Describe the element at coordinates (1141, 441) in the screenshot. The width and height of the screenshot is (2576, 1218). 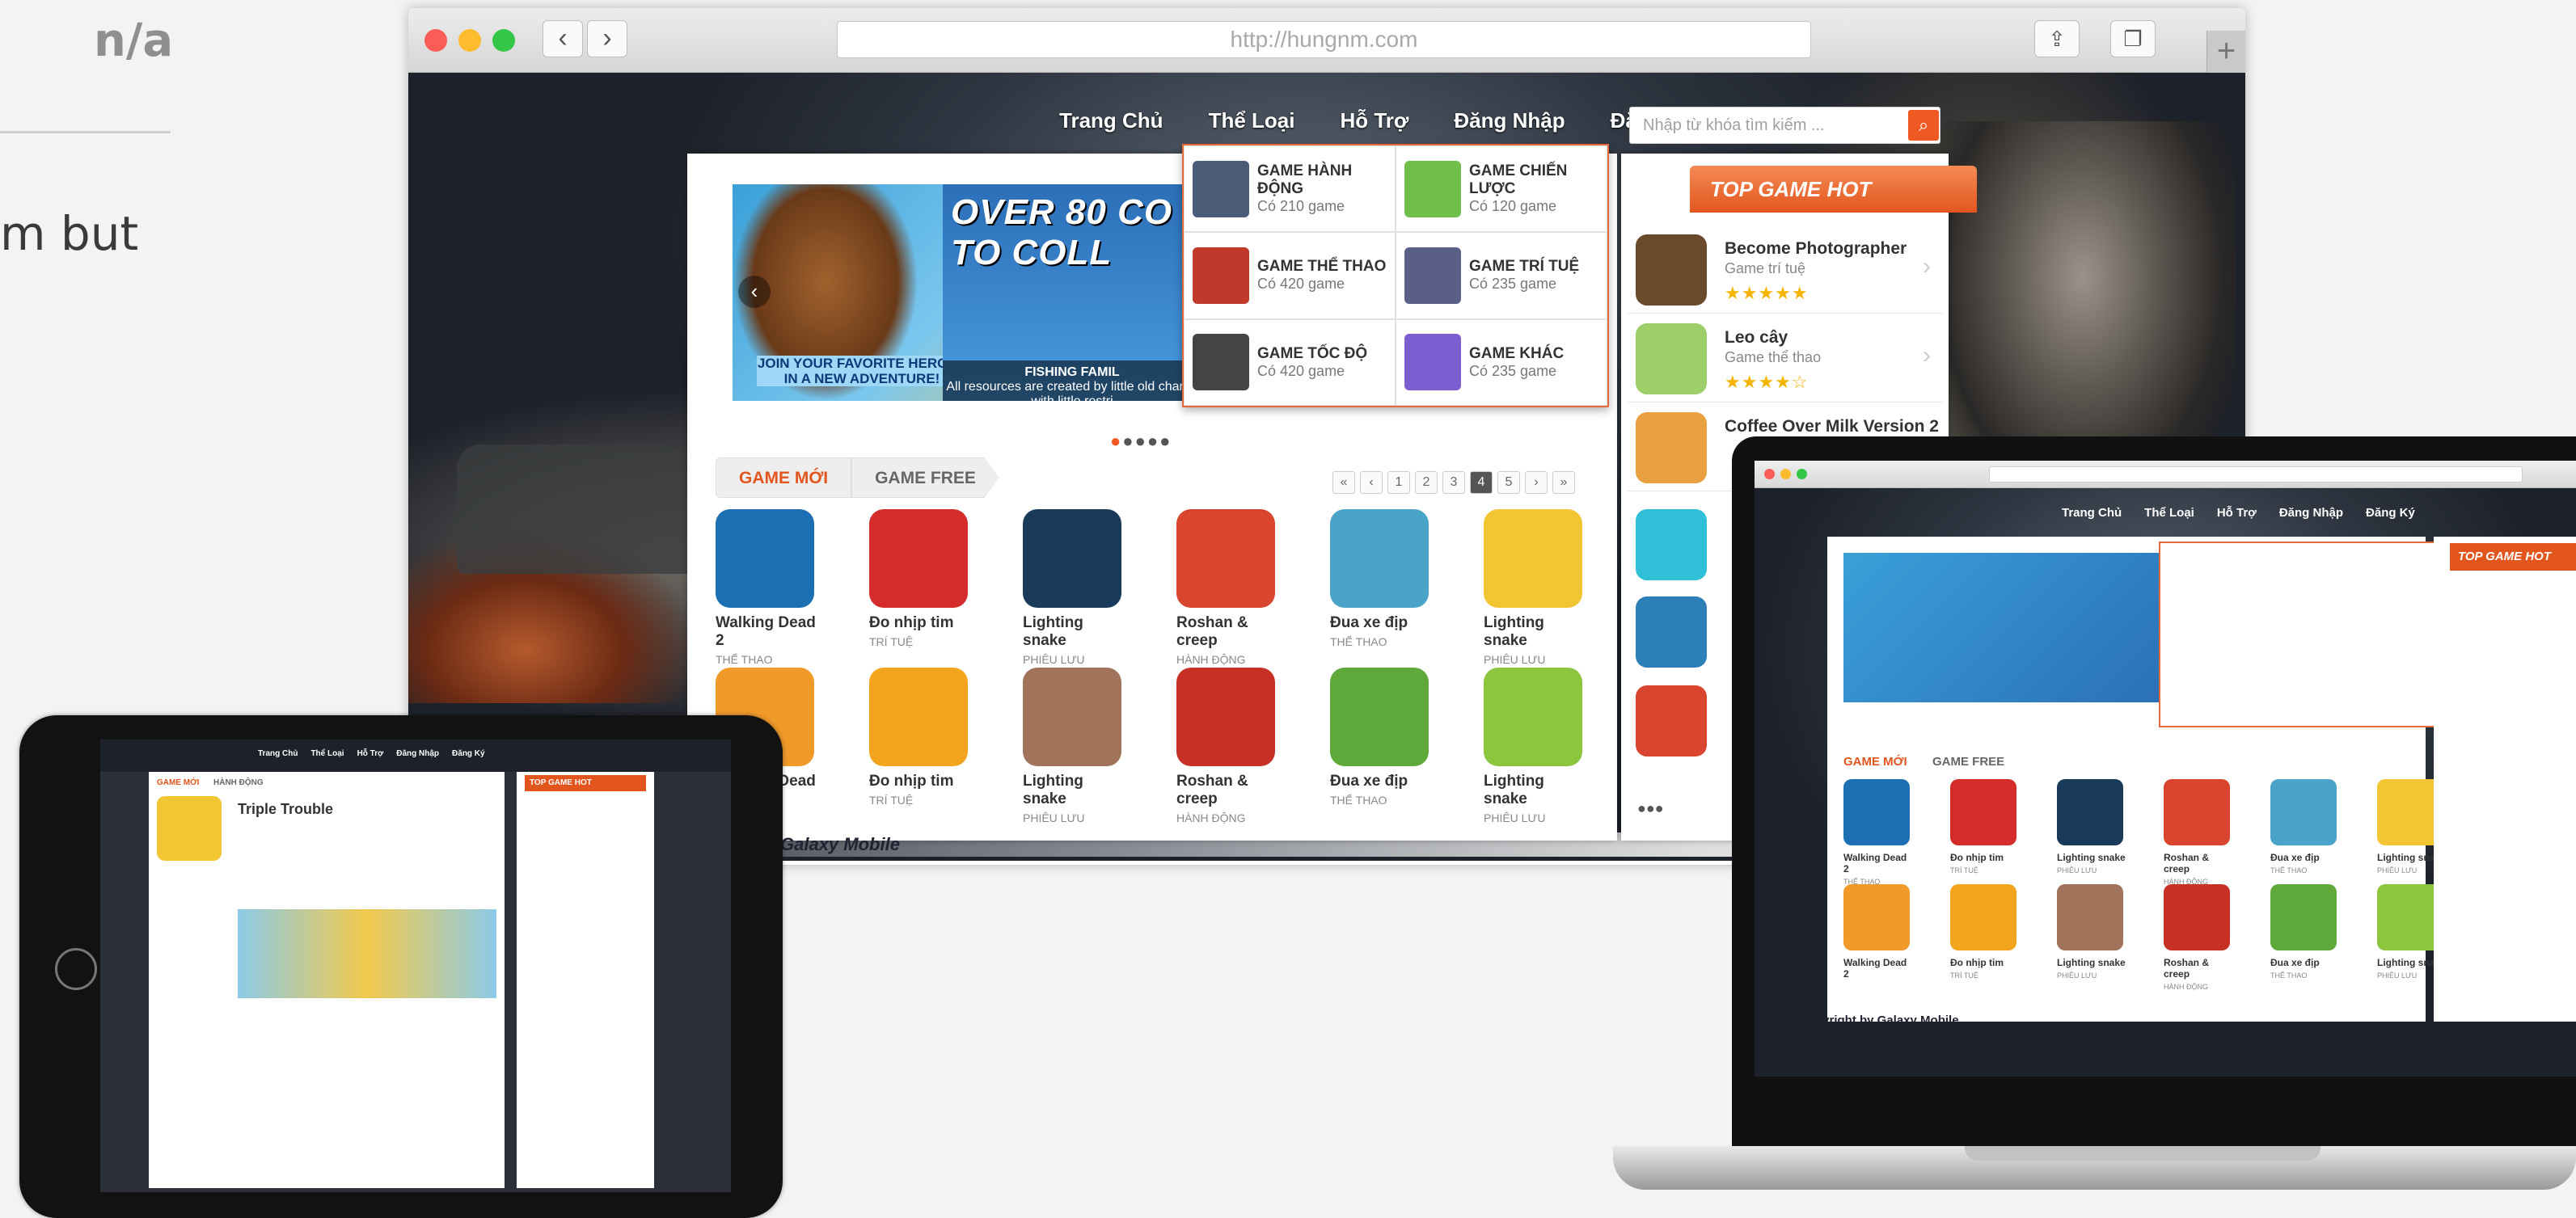
I see `slider-dots: ●●●●●` at that location.